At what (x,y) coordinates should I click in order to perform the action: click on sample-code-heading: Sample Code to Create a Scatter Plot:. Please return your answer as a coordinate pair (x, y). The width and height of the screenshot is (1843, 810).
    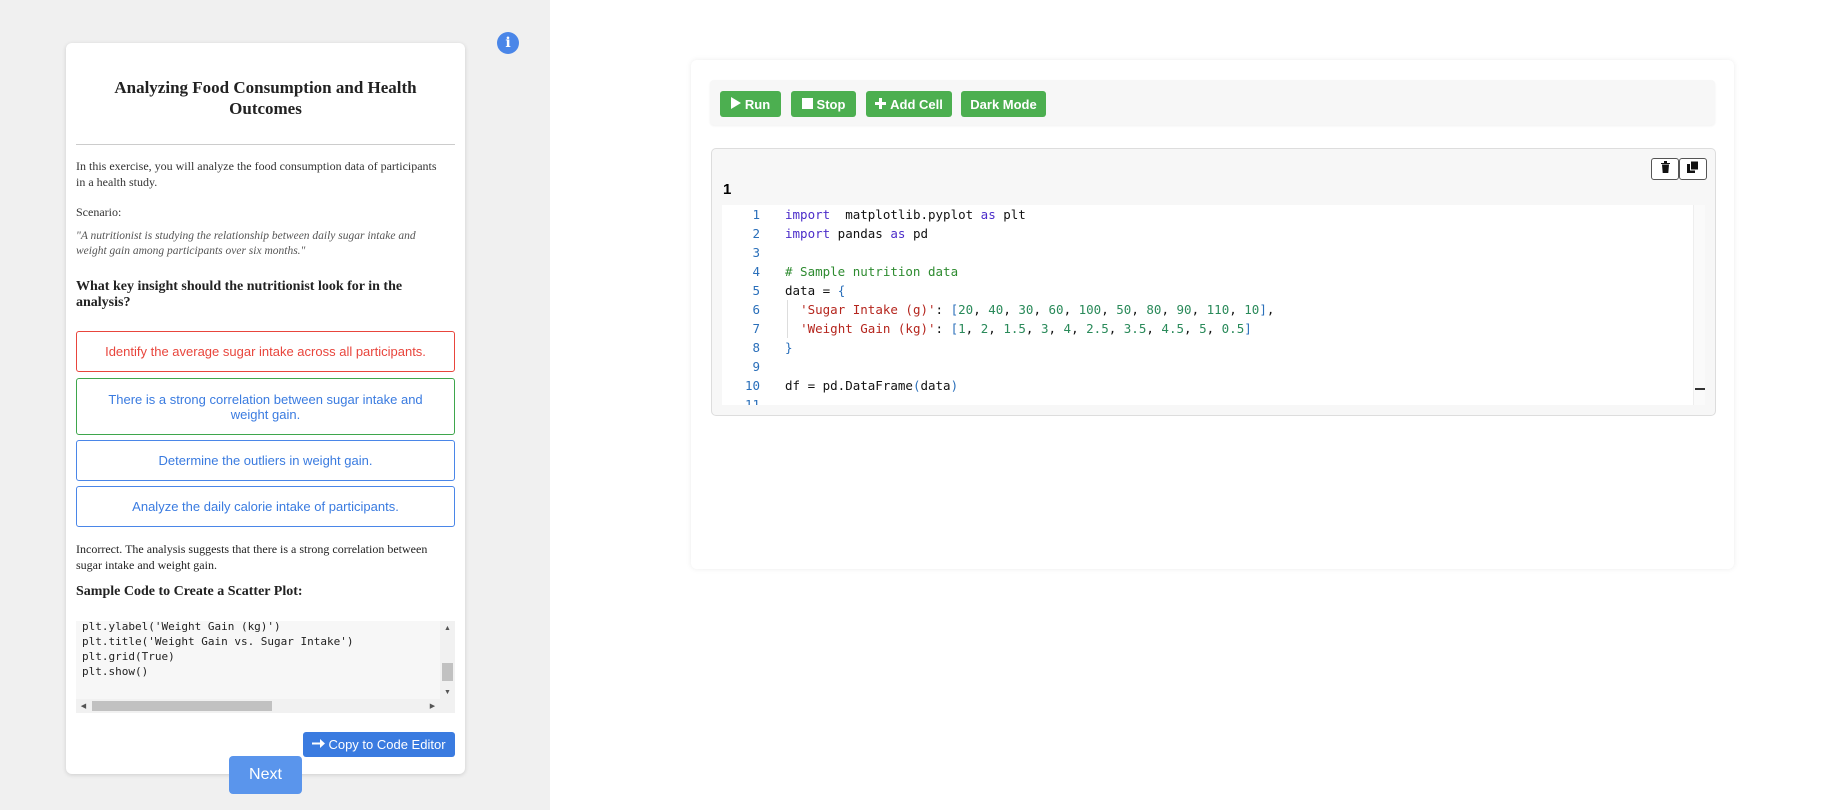
    Looking at the image, I should click on (189, 591).